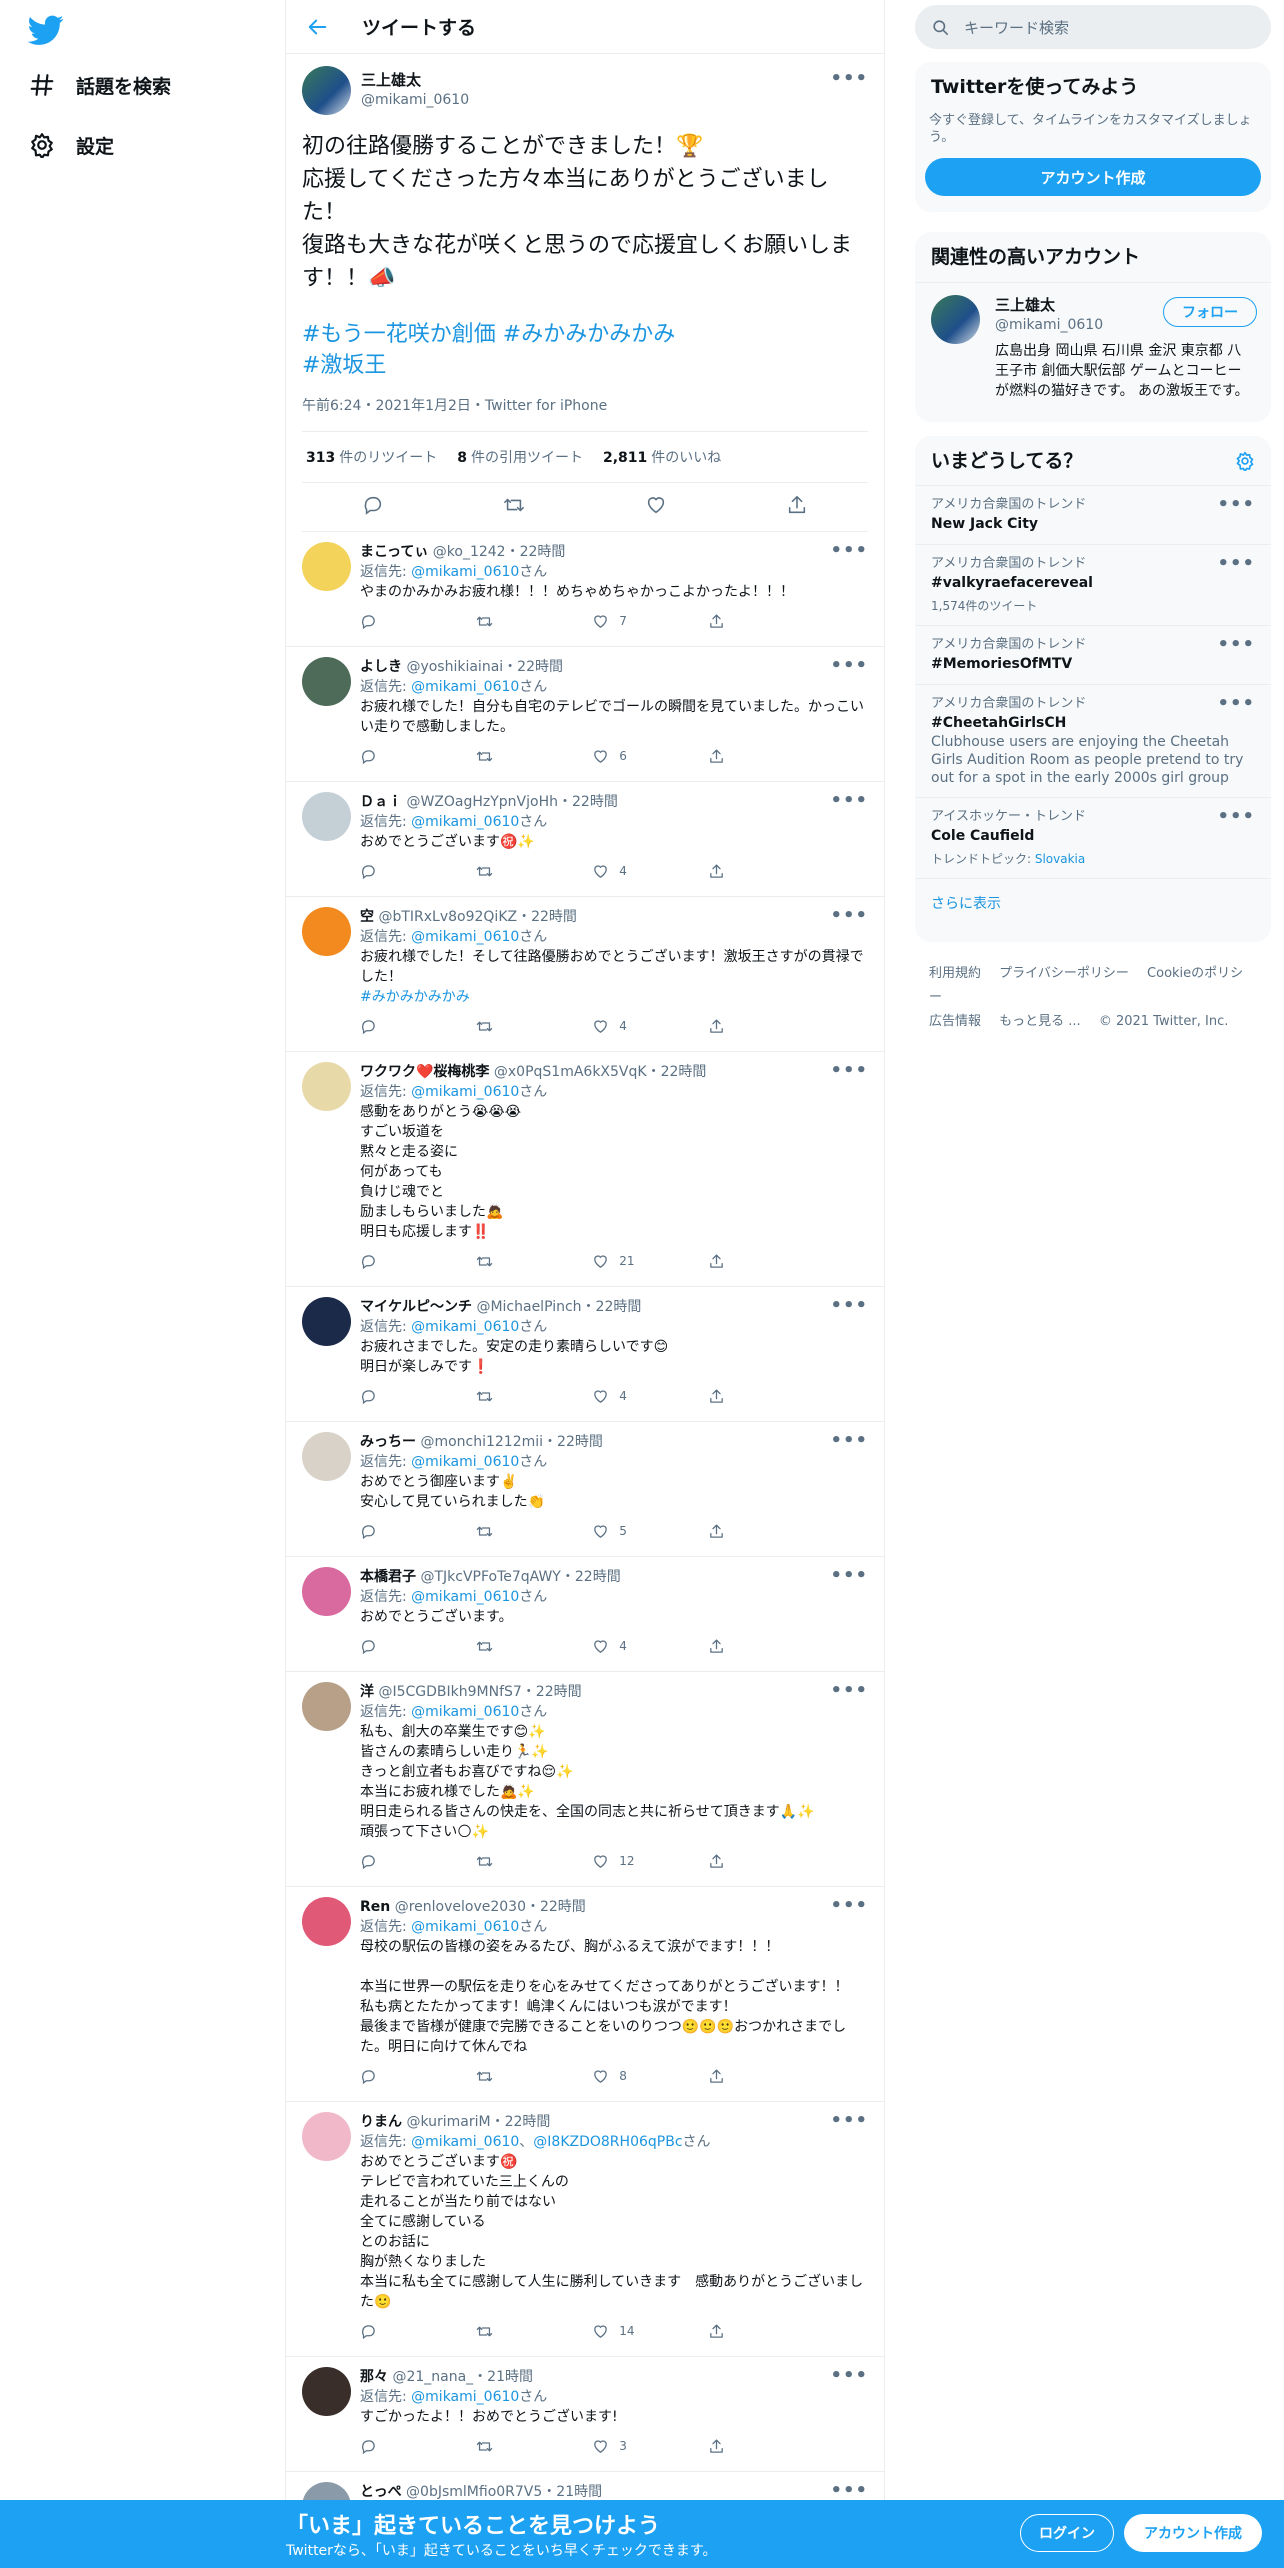 The height and width of the screenshot is (2568, 1284). Describe the element at coordinates (449, 1692) in the screenshot. I see `reply-author-handle: @I5CGDBIkh9MNfS7` at that location.